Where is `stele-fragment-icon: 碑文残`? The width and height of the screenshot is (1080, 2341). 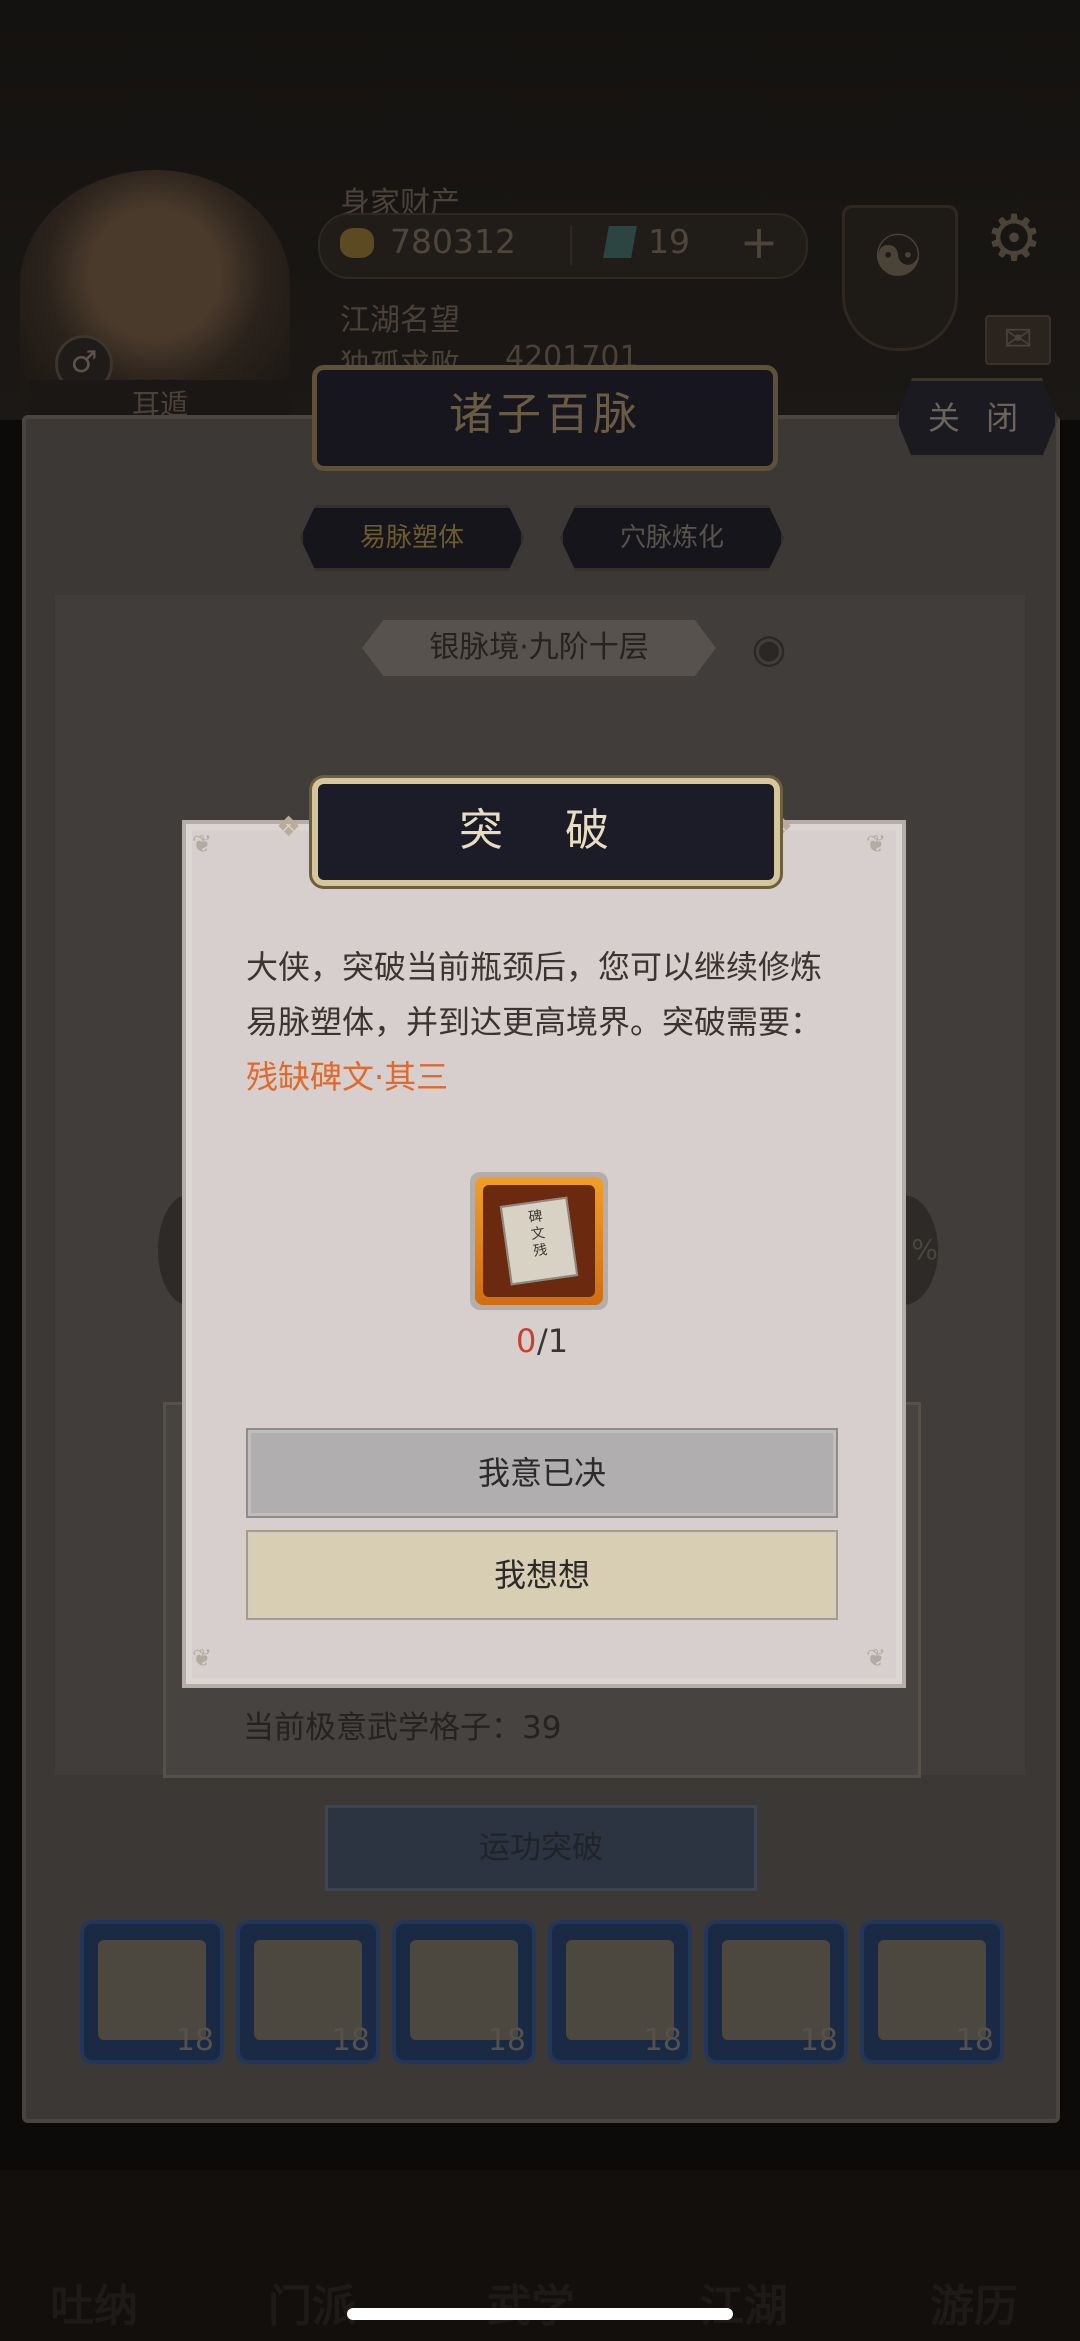 stele-fragment-icon: 碑文残 is located at coordinates (539, 1241).